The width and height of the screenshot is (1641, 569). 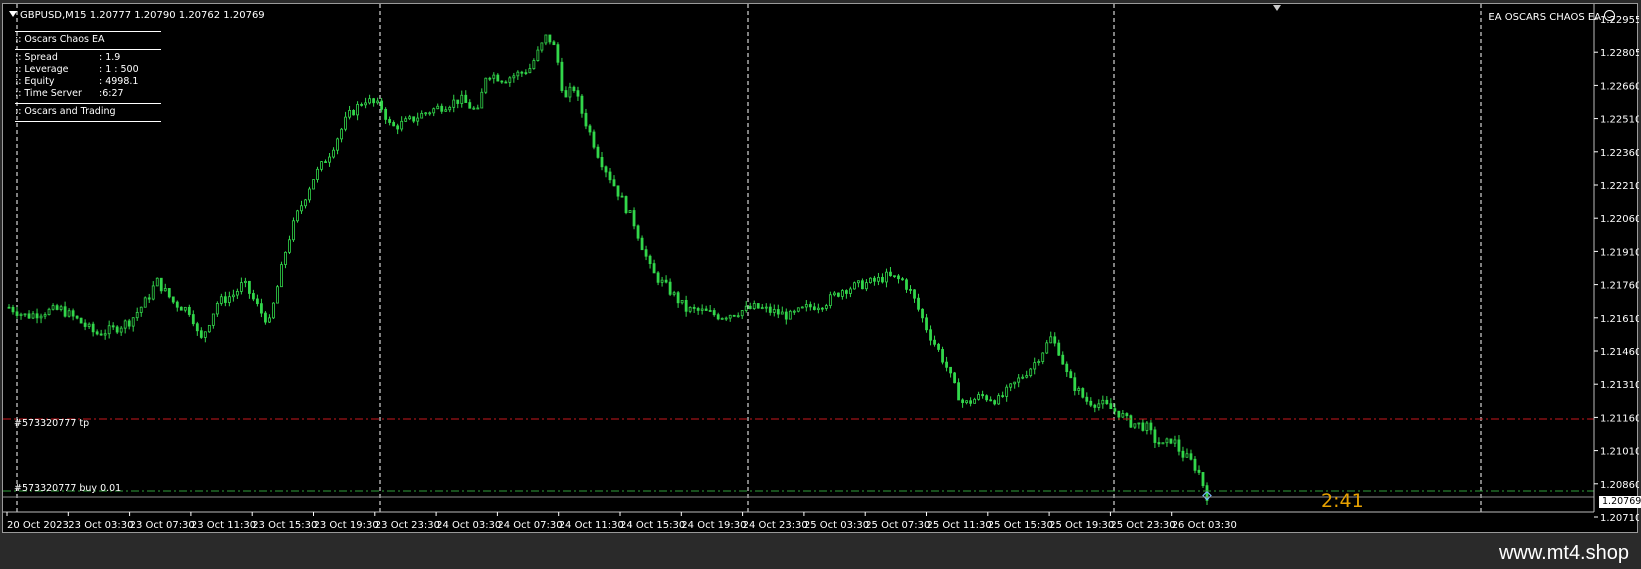 I want to click on order-lines, so click(x=798, y=458).